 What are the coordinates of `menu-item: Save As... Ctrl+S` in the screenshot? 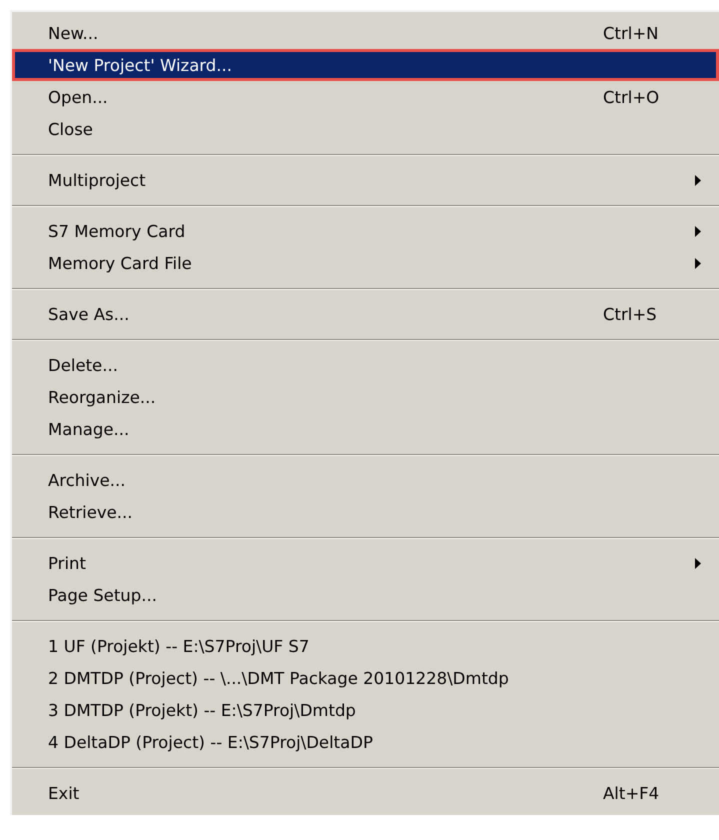 It's located at (365, 314).